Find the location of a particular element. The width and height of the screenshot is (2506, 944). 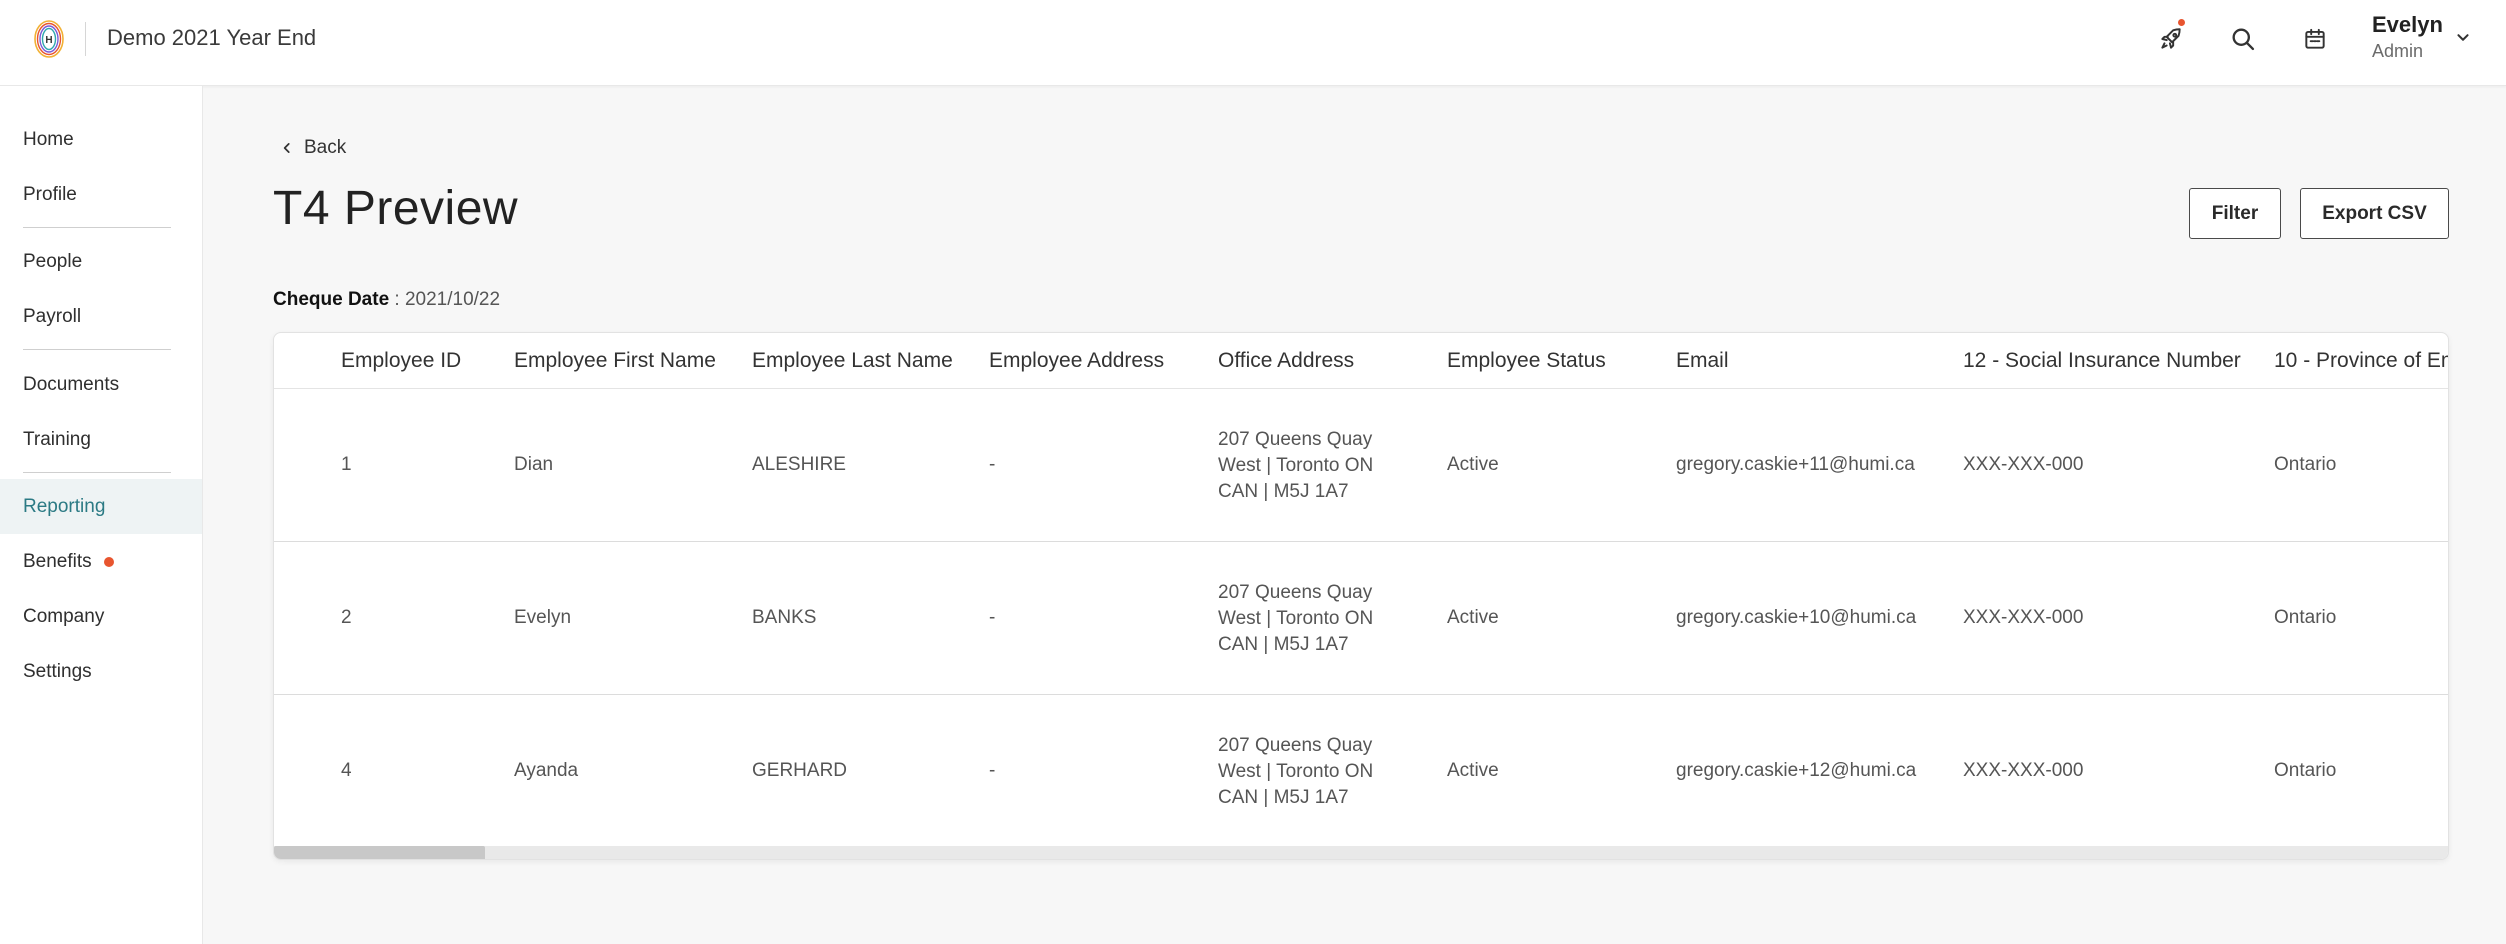

cell-employee-id: 1 is located at coordinates (346, 464).